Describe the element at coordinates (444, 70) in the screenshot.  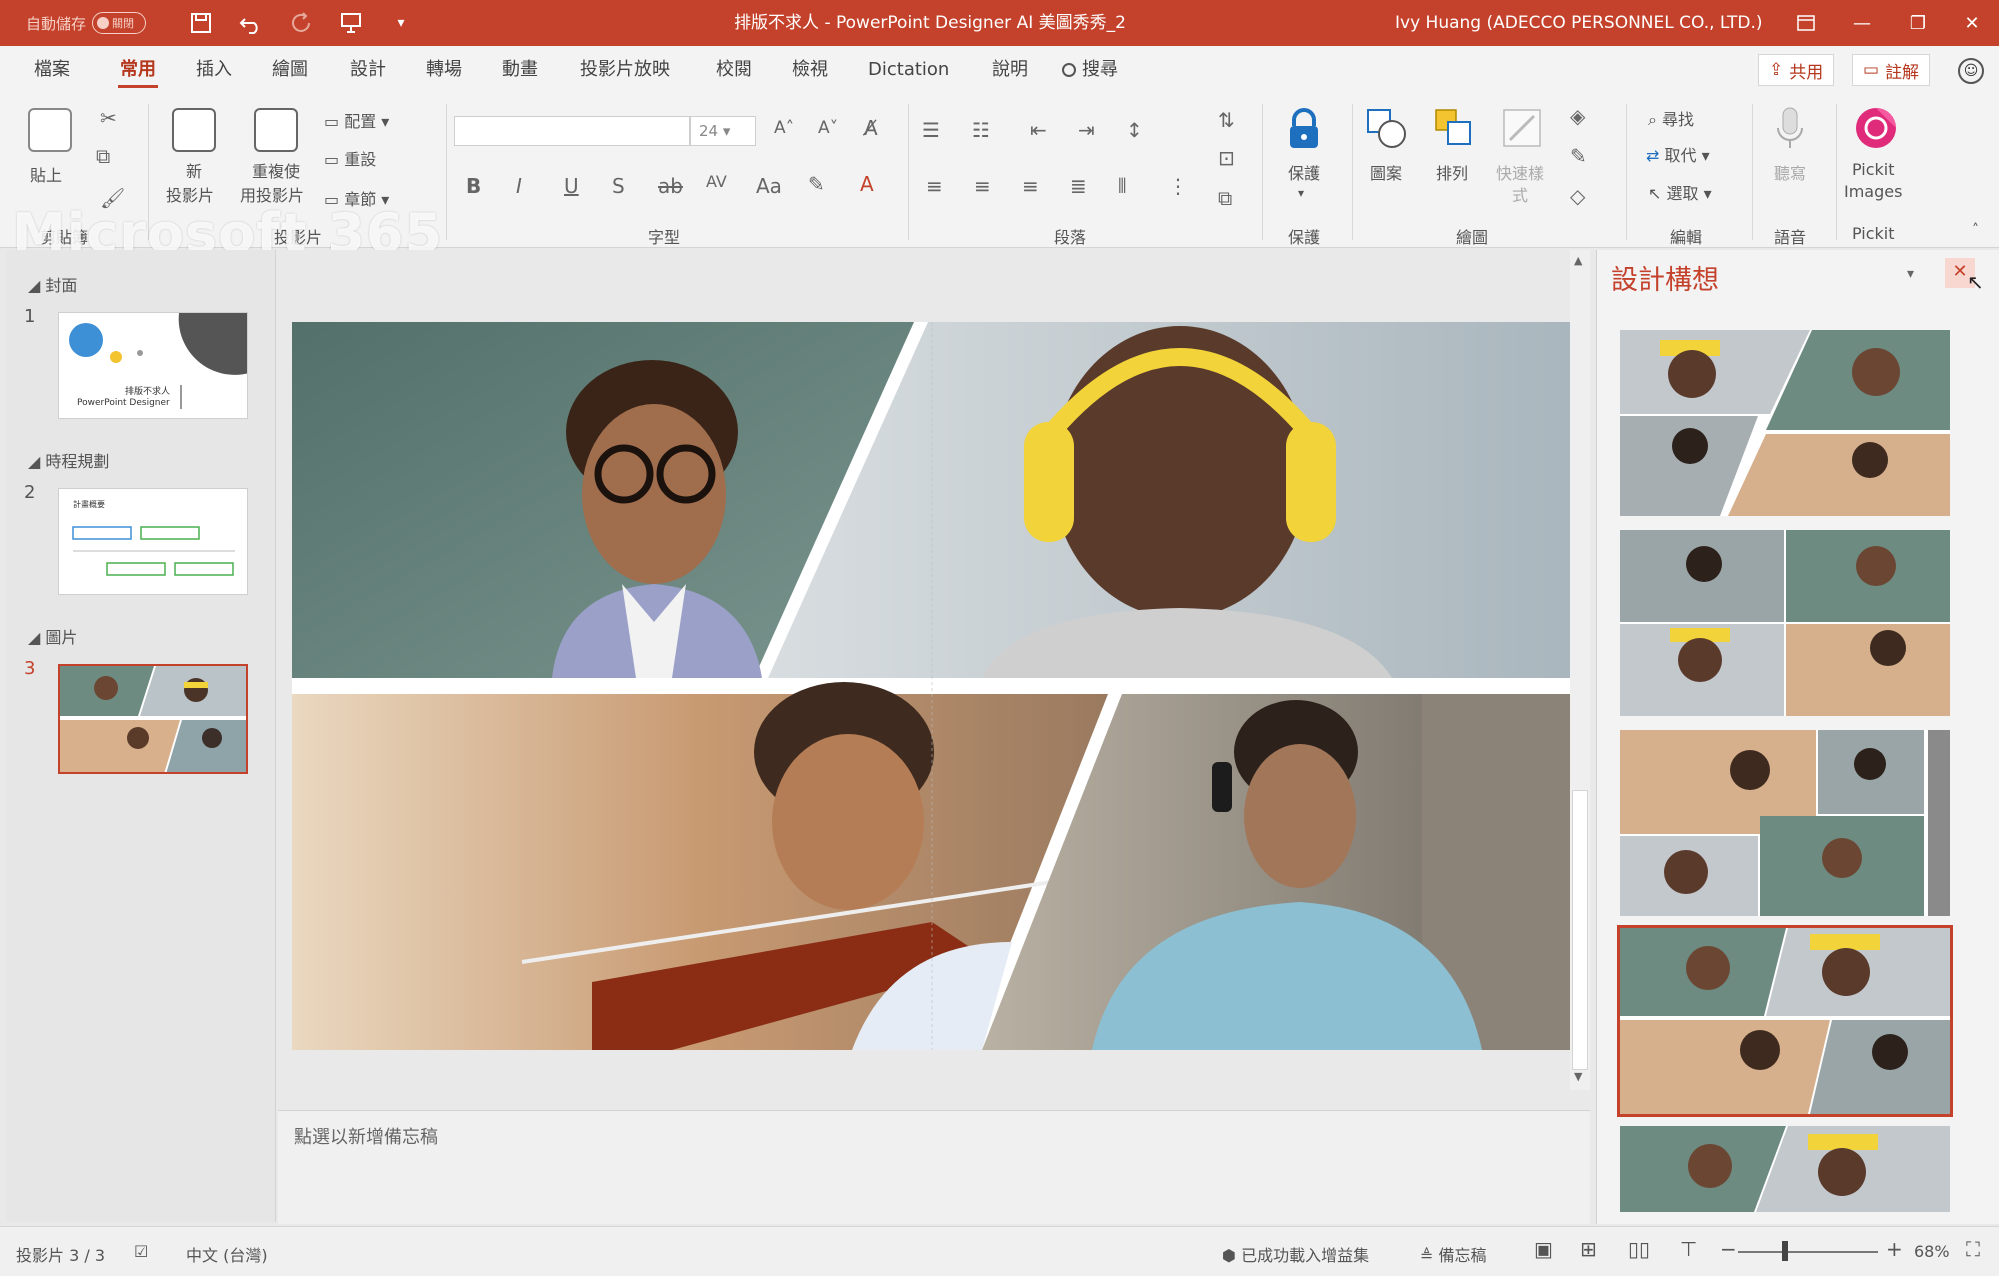
I see `tab-transitions: 轉場` at that location.